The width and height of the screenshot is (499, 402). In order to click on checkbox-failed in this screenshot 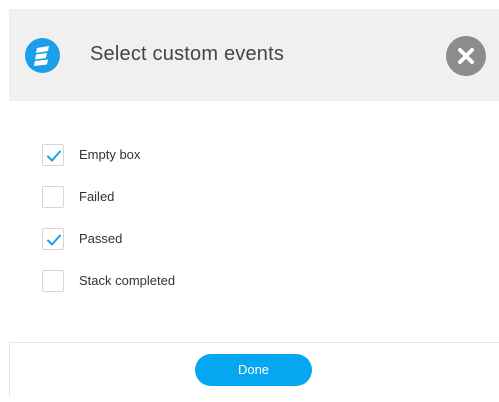, I will do `click(53, 196)`.